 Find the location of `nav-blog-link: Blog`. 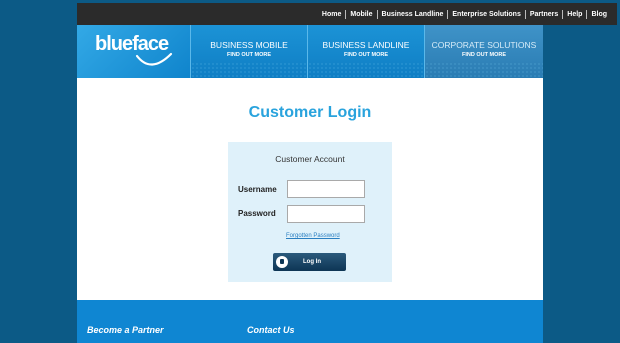

nav-blog-link: Blog is located at coordinates (598, 14).